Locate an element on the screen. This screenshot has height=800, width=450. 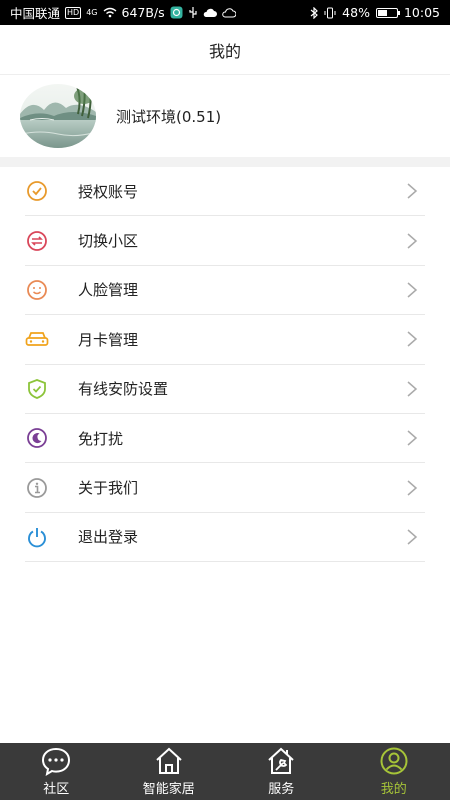
app-notification-icon is located at coordinates (176, 12).